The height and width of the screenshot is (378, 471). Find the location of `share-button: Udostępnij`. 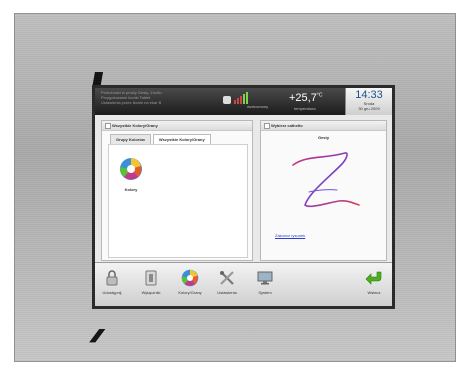

share-button: Udostępnij is located at coordinates (112, 282).